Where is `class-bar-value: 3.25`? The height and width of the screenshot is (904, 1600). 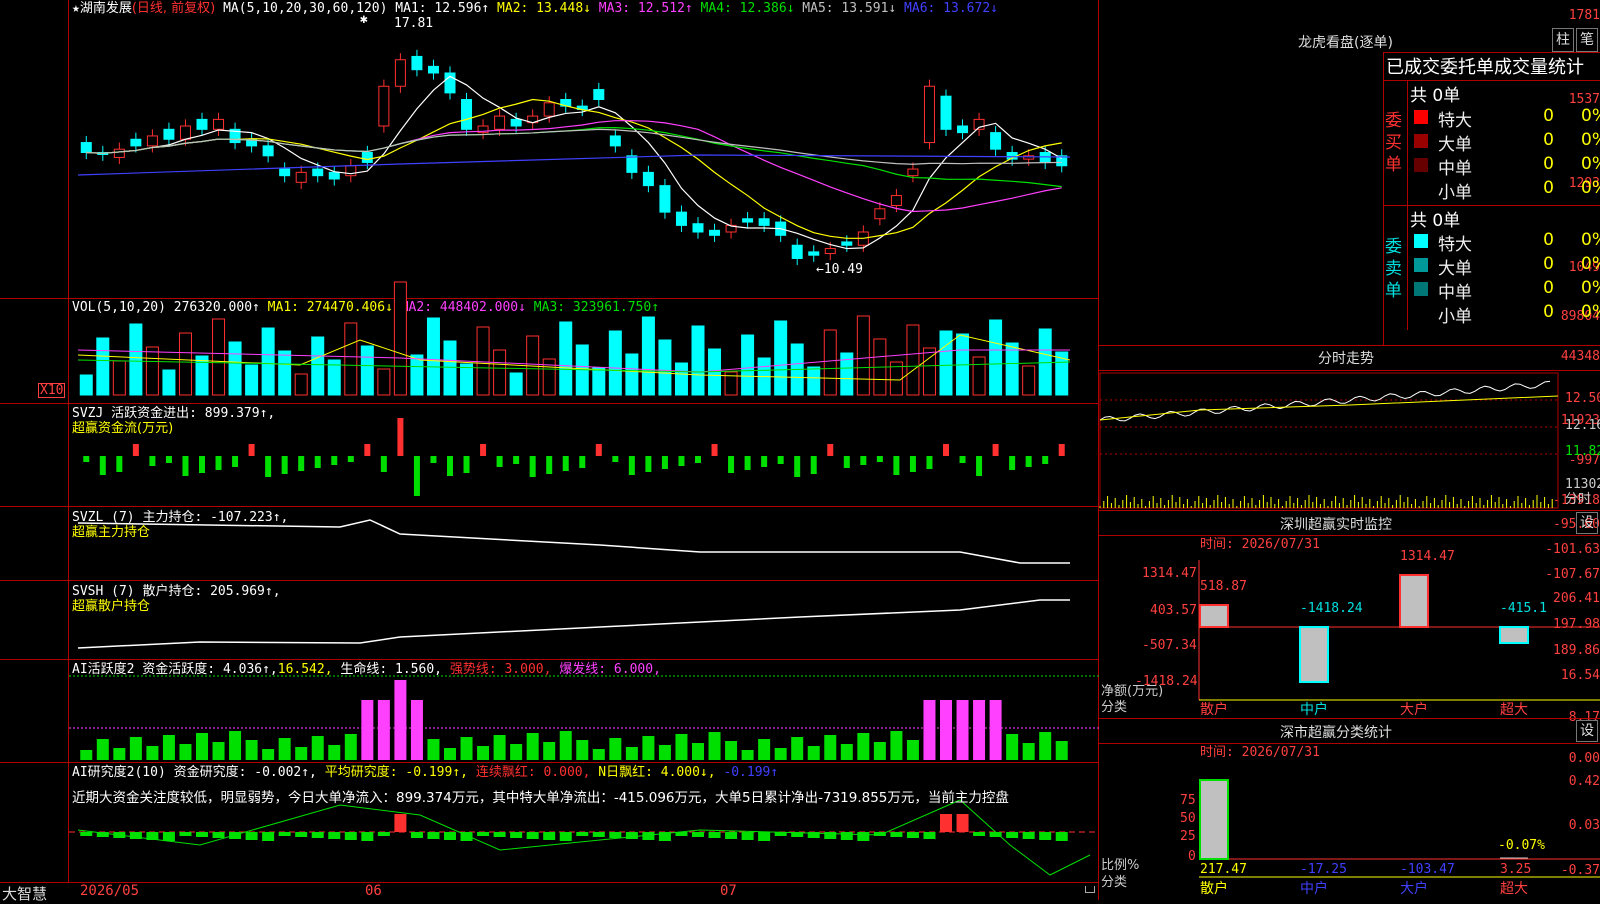
class-bar-value: 3.25 is located at coordinates (1515, 869).